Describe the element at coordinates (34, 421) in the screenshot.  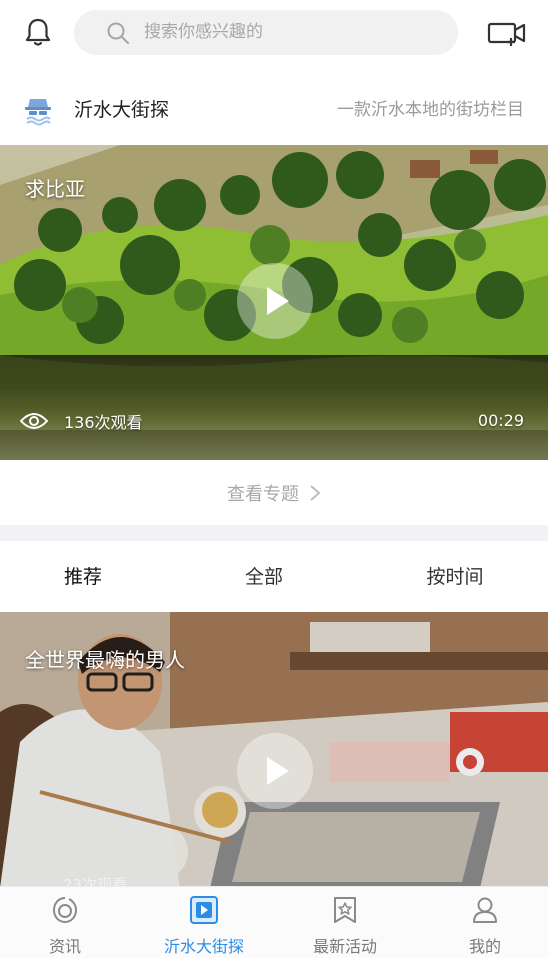
I see `eye-icon` at that location.